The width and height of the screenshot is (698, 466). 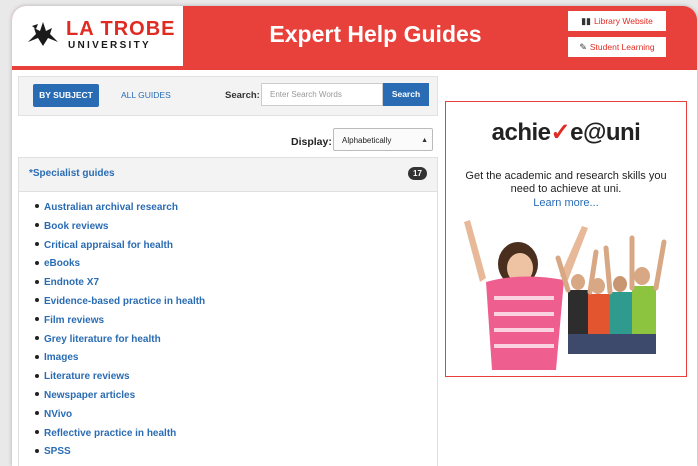 I want to click on achieve-logo-suffix: e@uni, so click(x=605, y=132).